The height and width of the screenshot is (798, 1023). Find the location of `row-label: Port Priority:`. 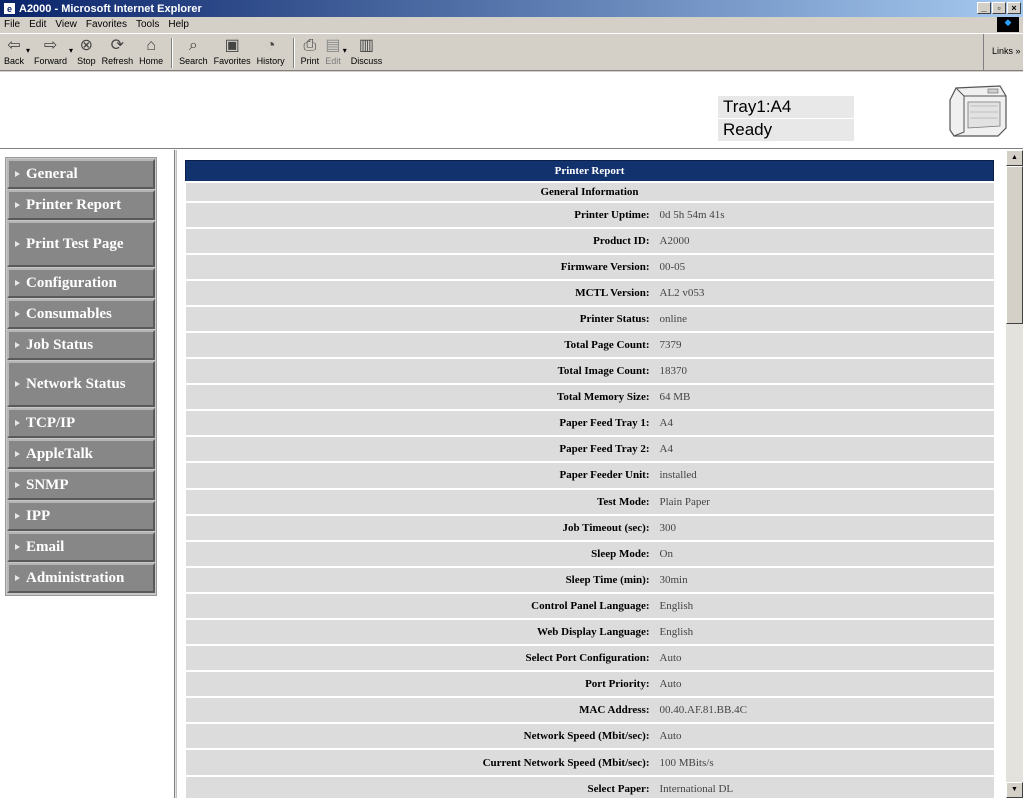

row-label: Port Priority: is located at coordinates (420, 684).